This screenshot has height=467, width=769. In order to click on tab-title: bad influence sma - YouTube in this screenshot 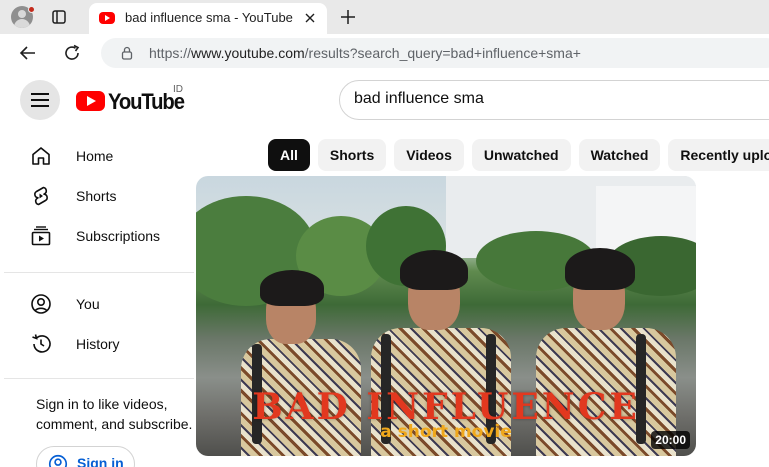, I will do `click(209, 17)`.